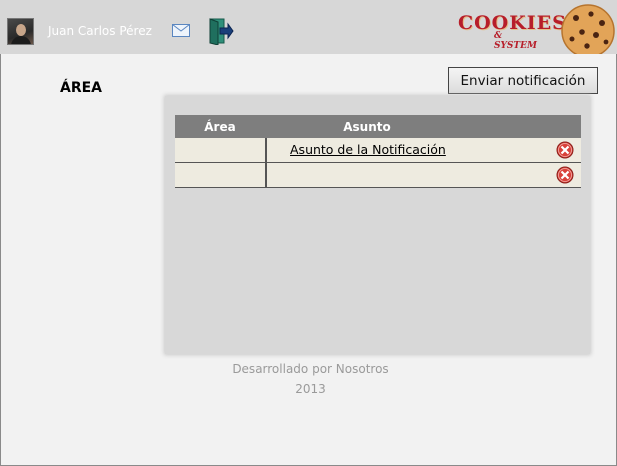 The height and width of the screenshot is (466, 617). What do you see at coordinates (367, 127) in the screenshot?
I see `column-header-asunto: Asunto` at bounding box center [367, 127].